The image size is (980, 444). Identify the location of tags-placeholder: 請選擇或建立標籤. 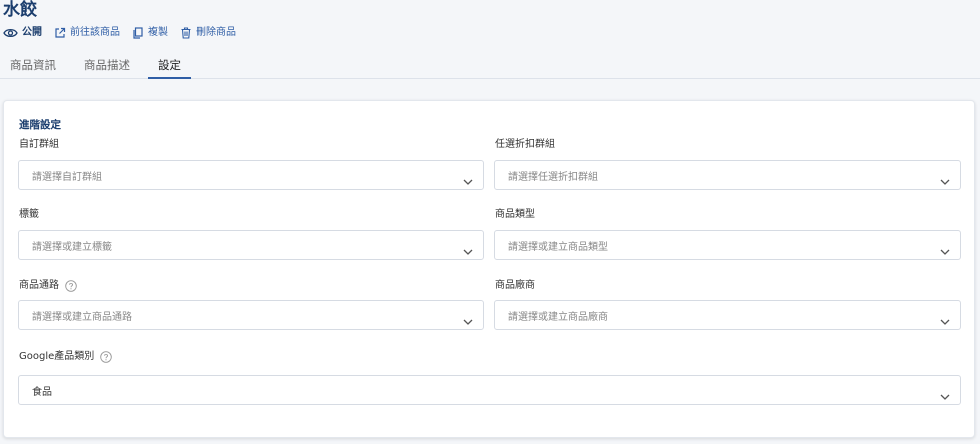
(72, 247).